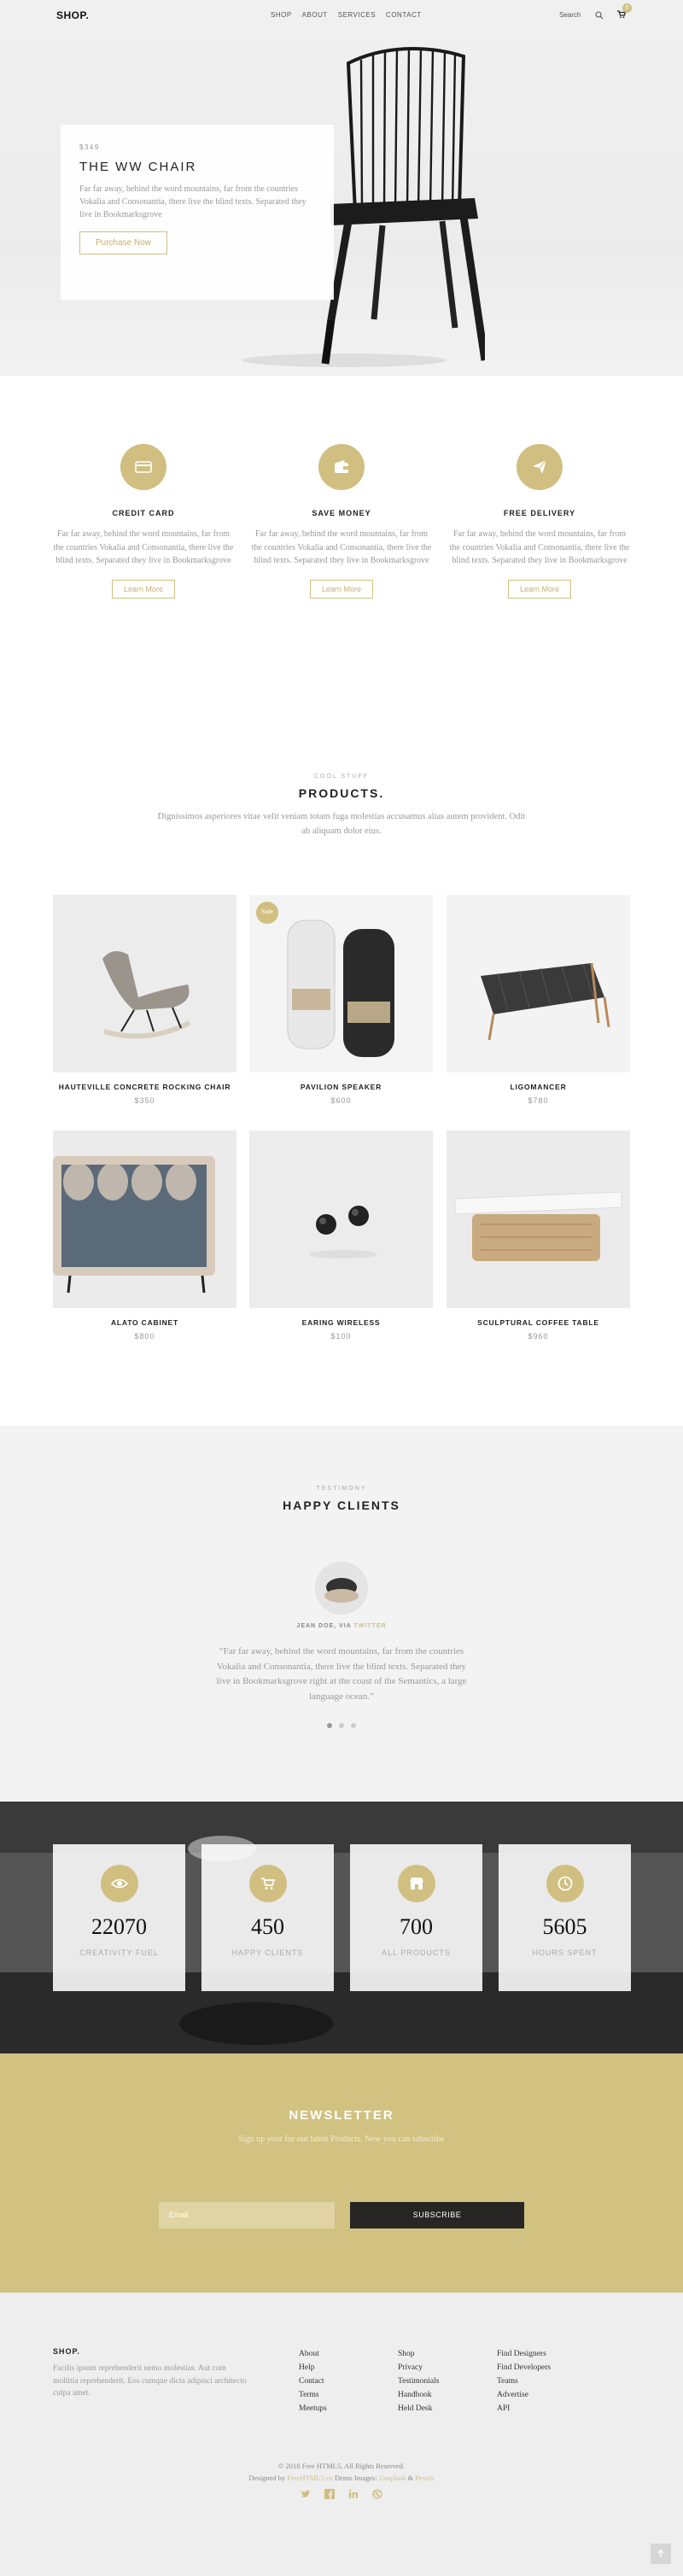 Image resolution: width=683 pixels, height=2576 pixels. I want to click on menu-item-contact: CONTACT, so click(404, 15).